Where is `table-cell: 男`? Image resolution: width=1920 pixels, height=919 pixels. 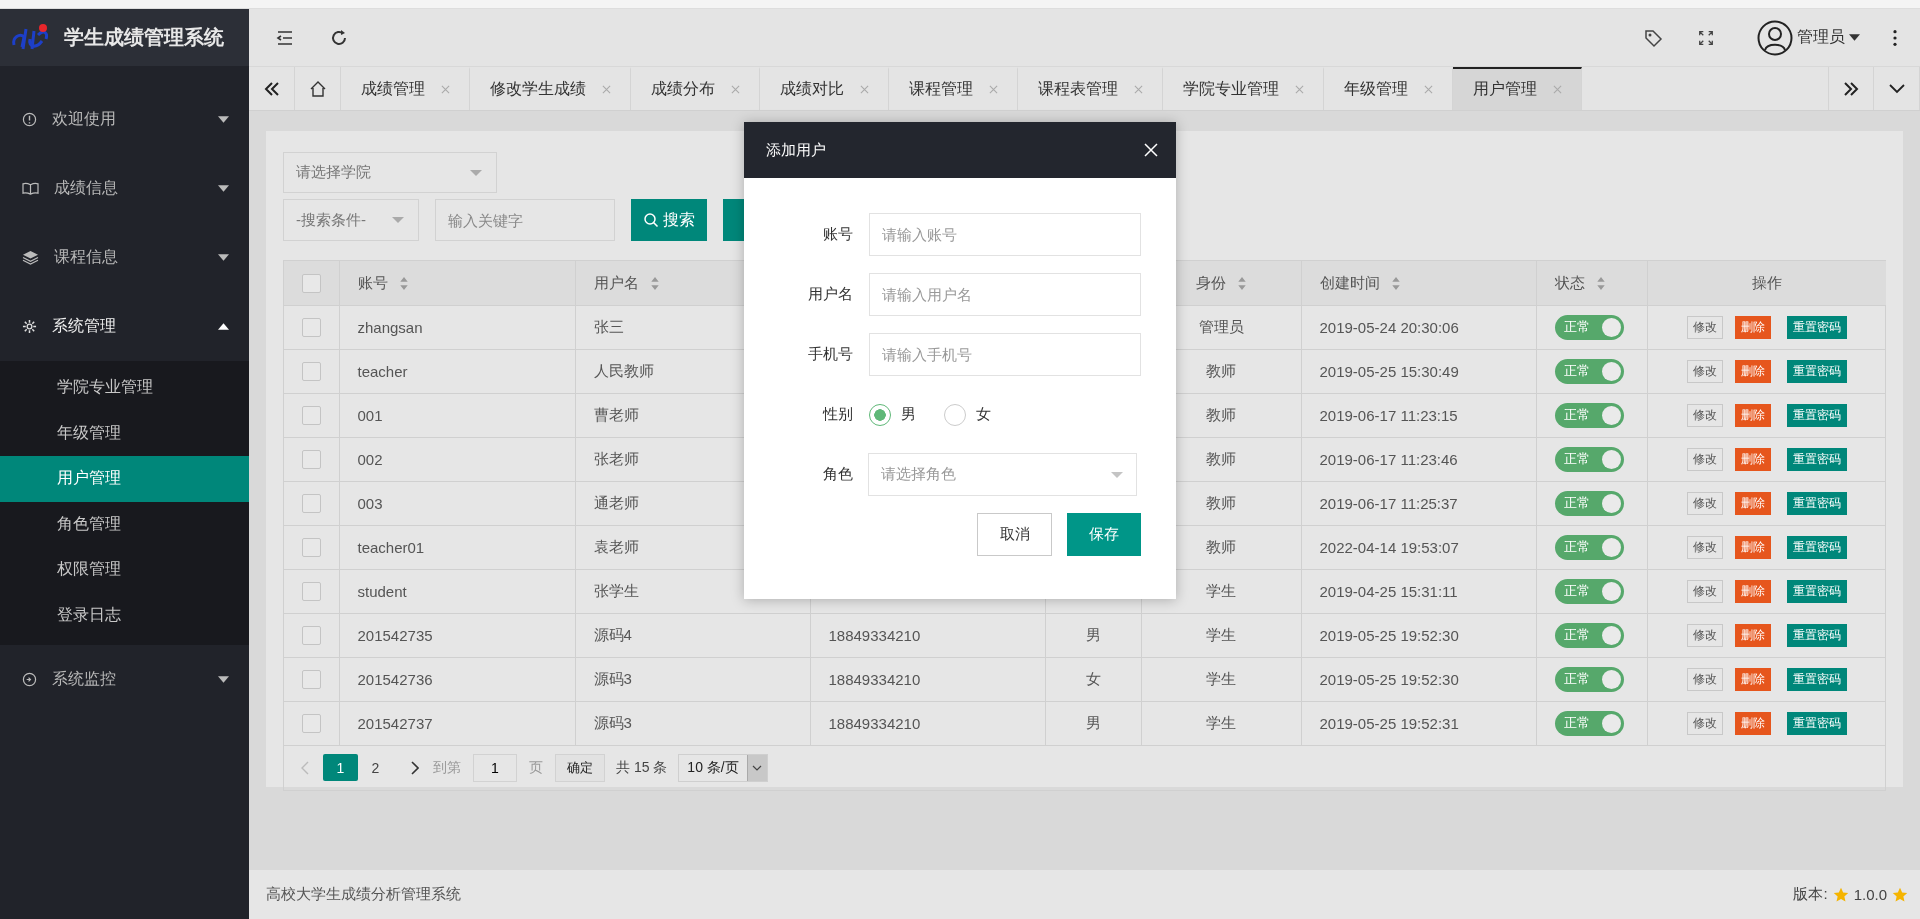
table-cell: 男 is located at coordinates (1093, 634).